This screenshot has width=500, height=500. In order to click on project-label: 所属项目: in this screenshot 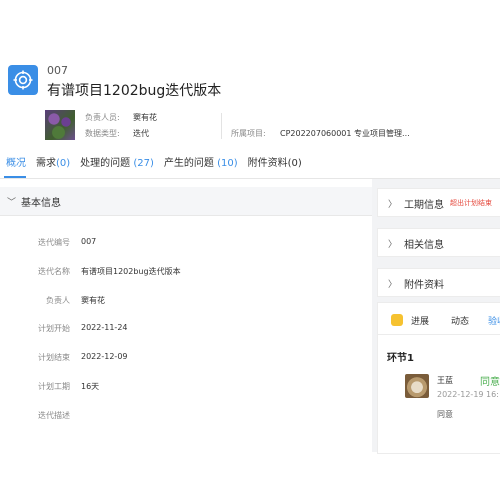, I will do `click(248, 133)`.